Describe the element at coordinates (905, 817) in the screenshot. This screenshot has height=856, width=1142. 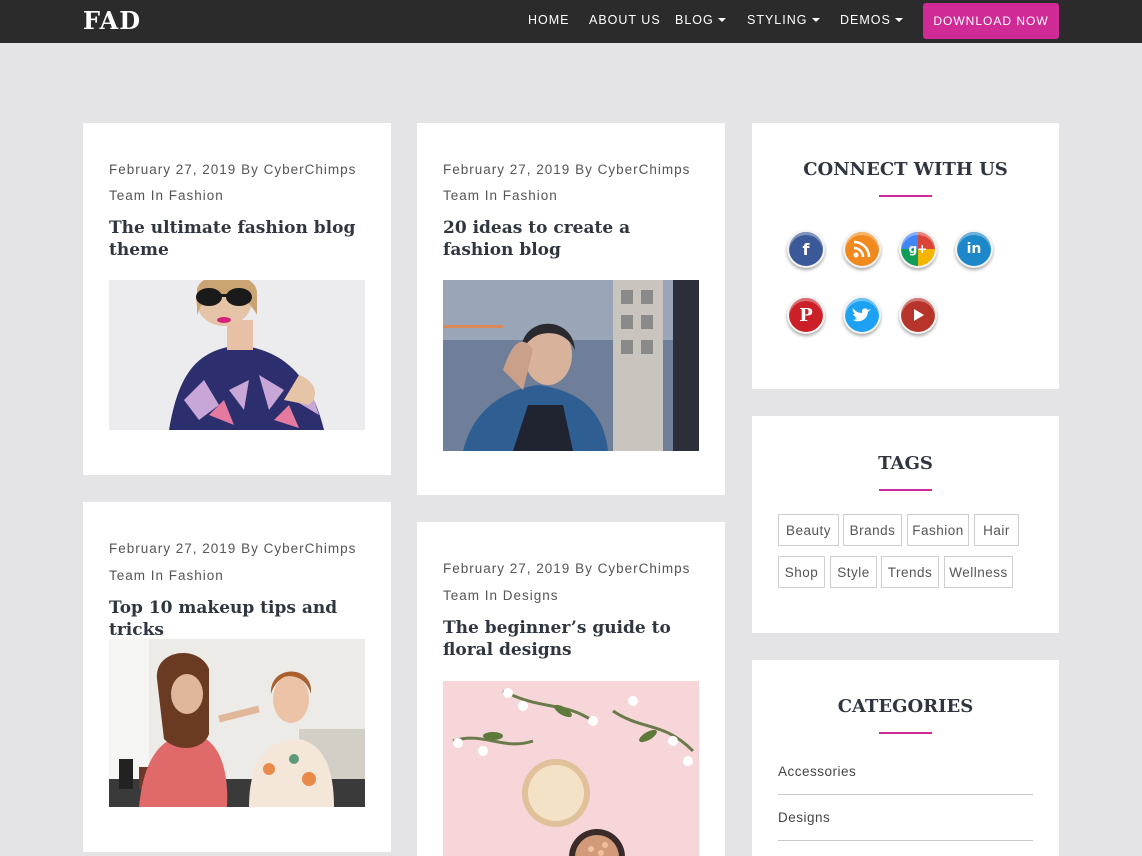
I see `category-item-designs: Designs` at that location.